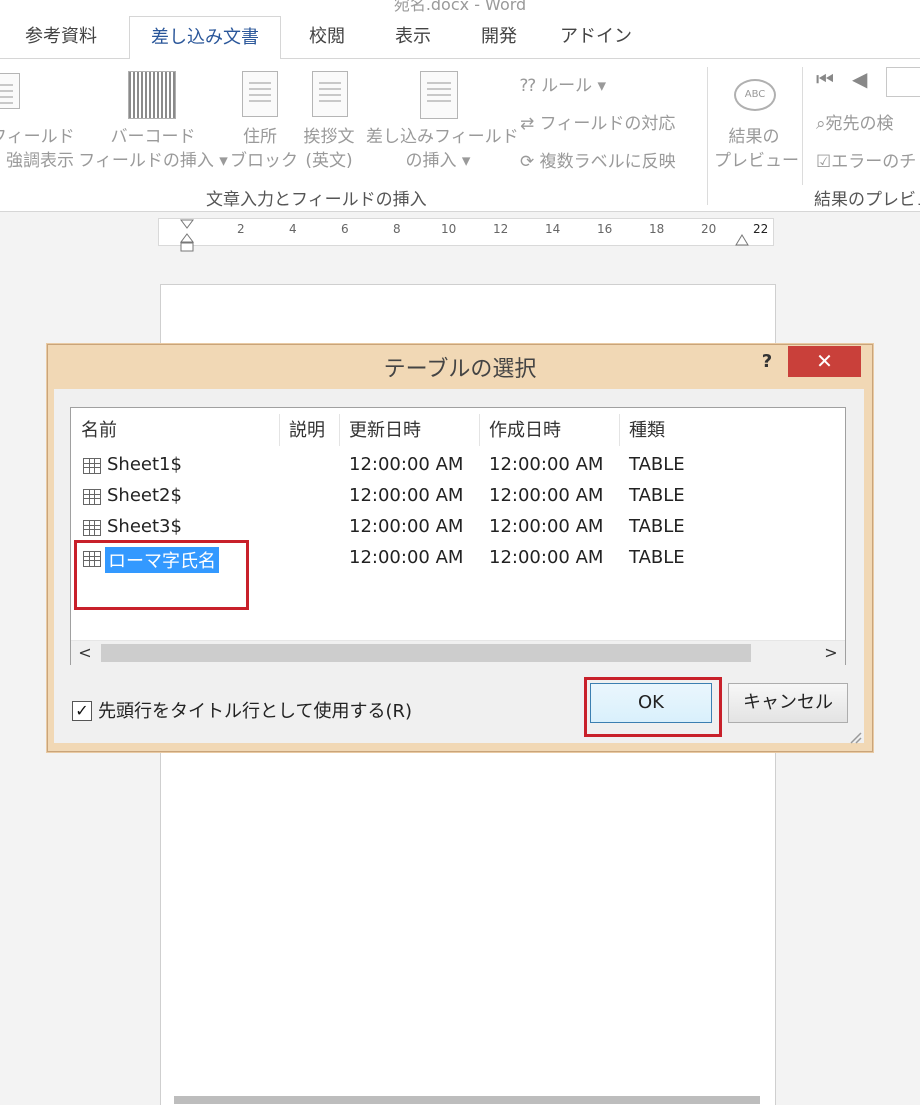  I want to click on resize-grip-icon, so click(855, 736).